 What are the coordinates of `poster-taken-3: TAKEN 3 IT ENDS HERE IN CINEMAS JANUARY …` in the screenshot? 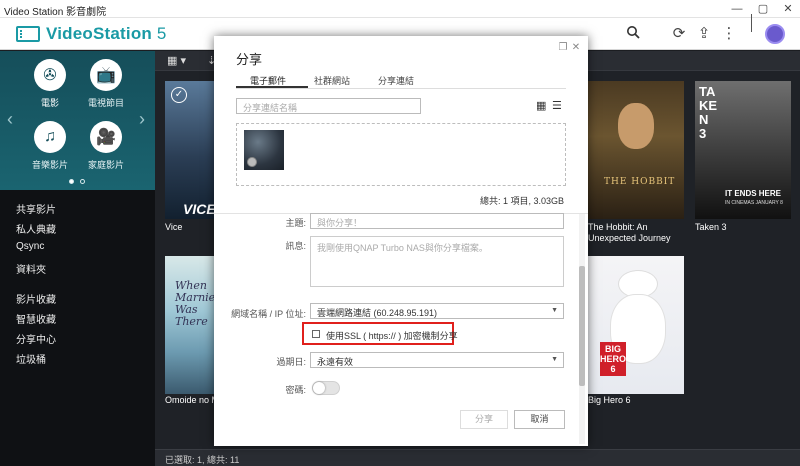 It's located at (743, 150).